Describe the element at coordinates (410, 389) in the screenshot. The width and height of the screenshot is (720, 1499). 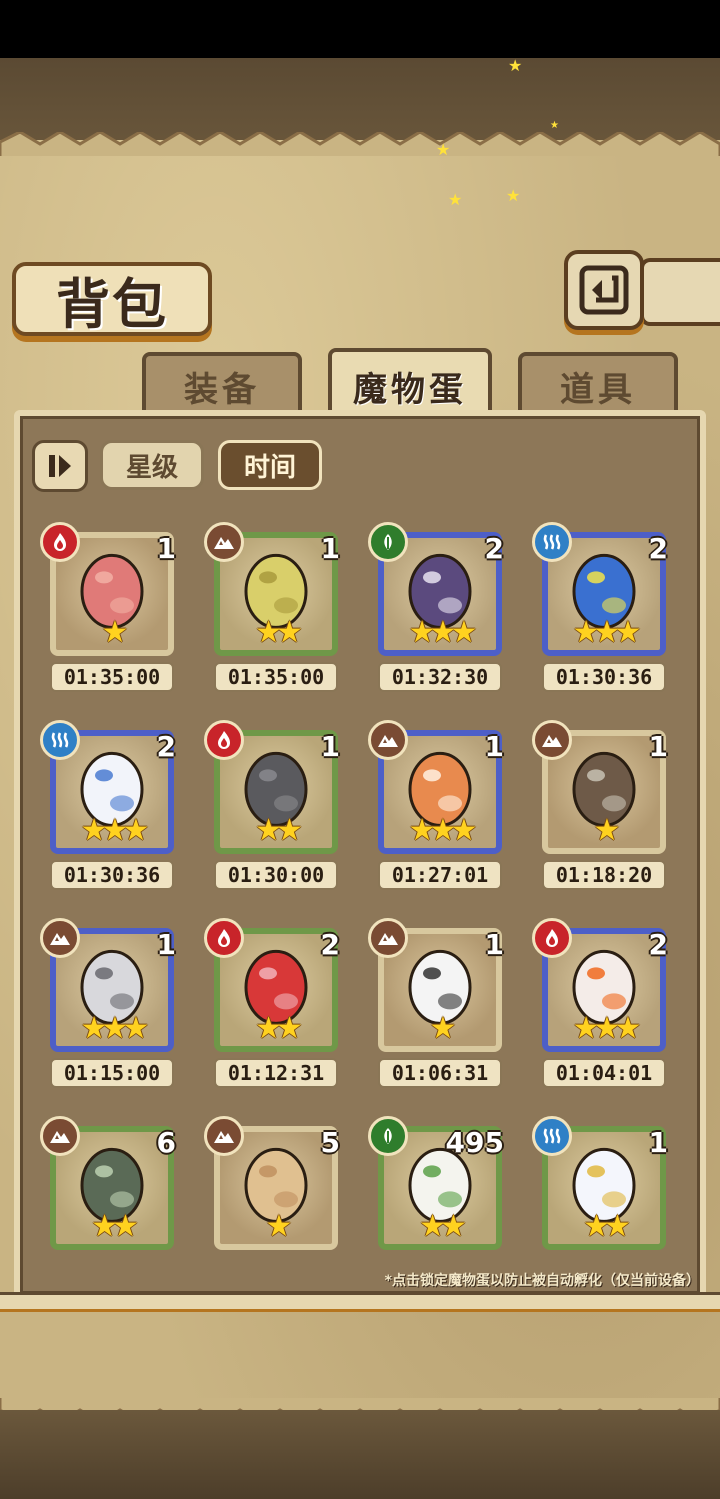
I see `tab-monster-eggs-label: 魔物蛋` at that location.